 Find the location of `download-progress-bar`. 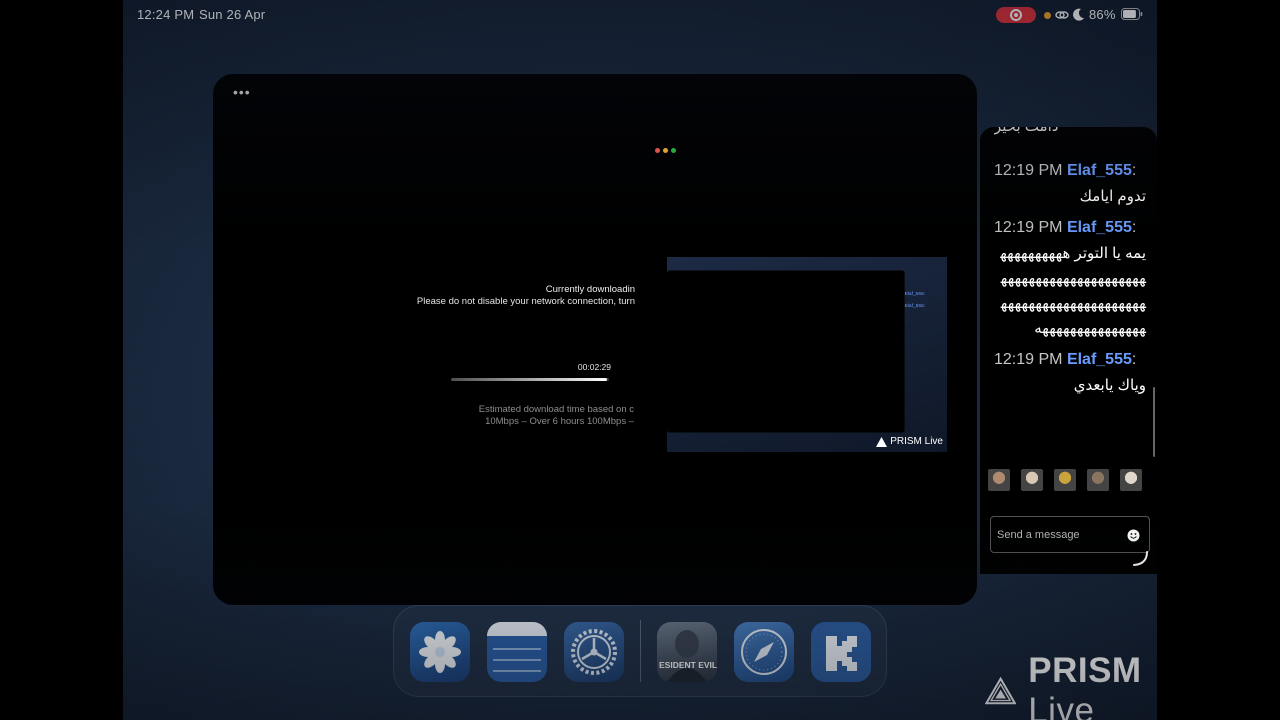

download-progress-bar is located at coordinates (530, 379).